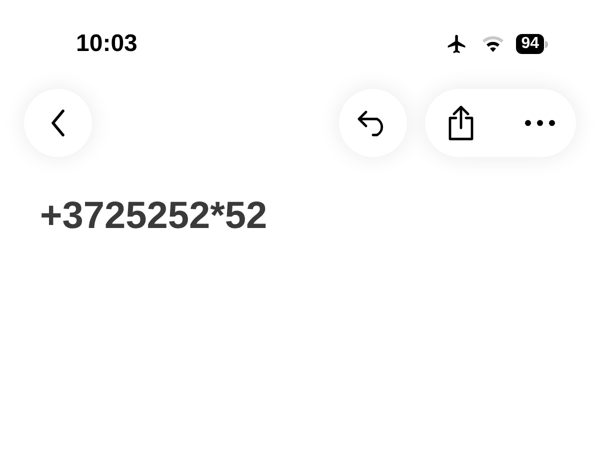 The image size is (600, 475). Describe the element at coordinates (107, 44) in the screenshot. I see `status-time: 10:03` at that location.